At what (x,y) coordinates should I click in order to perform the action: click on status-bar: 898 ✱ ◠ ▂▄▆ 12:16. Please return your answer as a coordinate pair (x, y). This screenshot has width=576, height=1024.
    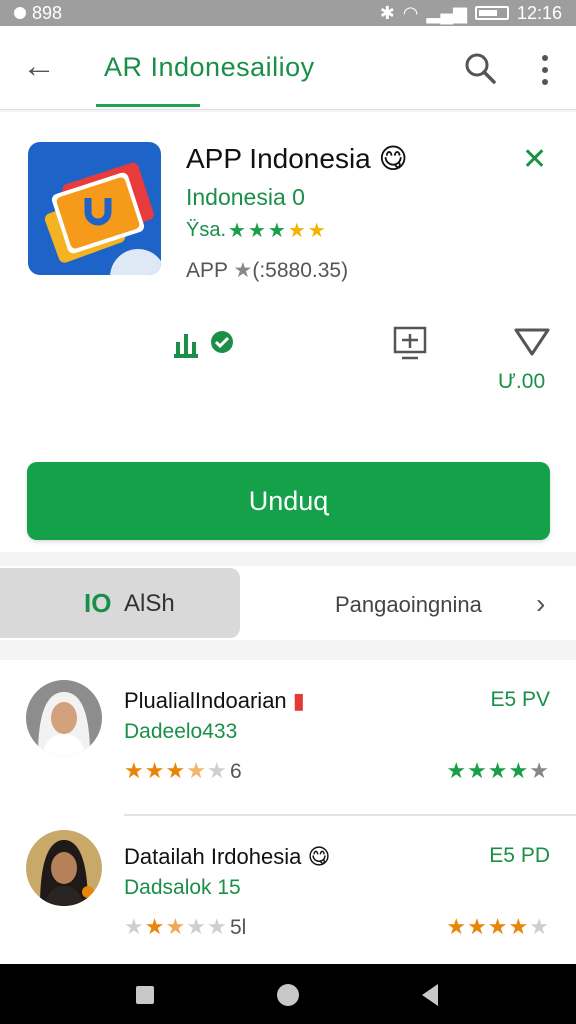
    Looking at the image, I should click on (288, 13).